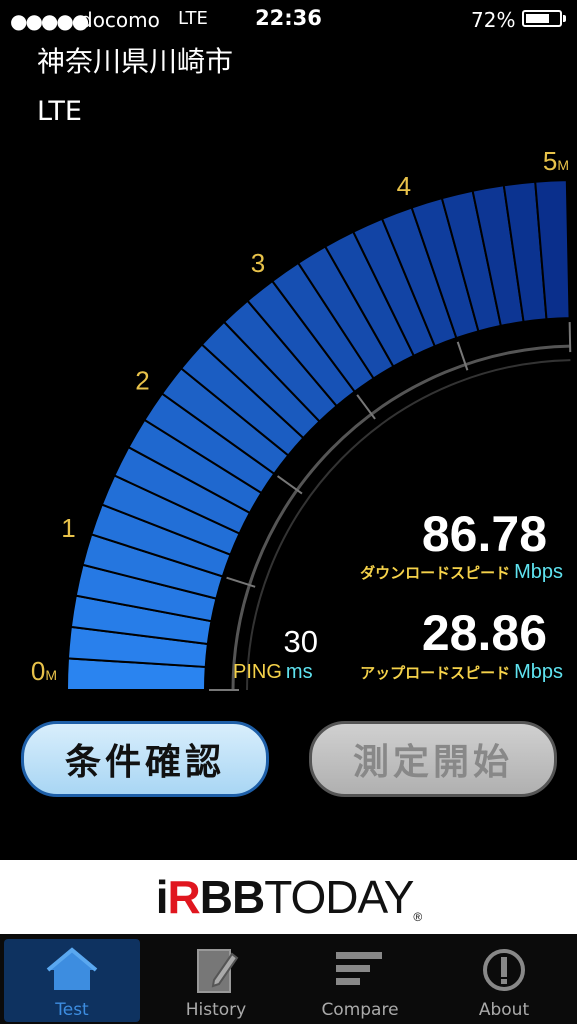  I want to click on rbb-today-logo: iRBBTODAY®, so click(289, 897).